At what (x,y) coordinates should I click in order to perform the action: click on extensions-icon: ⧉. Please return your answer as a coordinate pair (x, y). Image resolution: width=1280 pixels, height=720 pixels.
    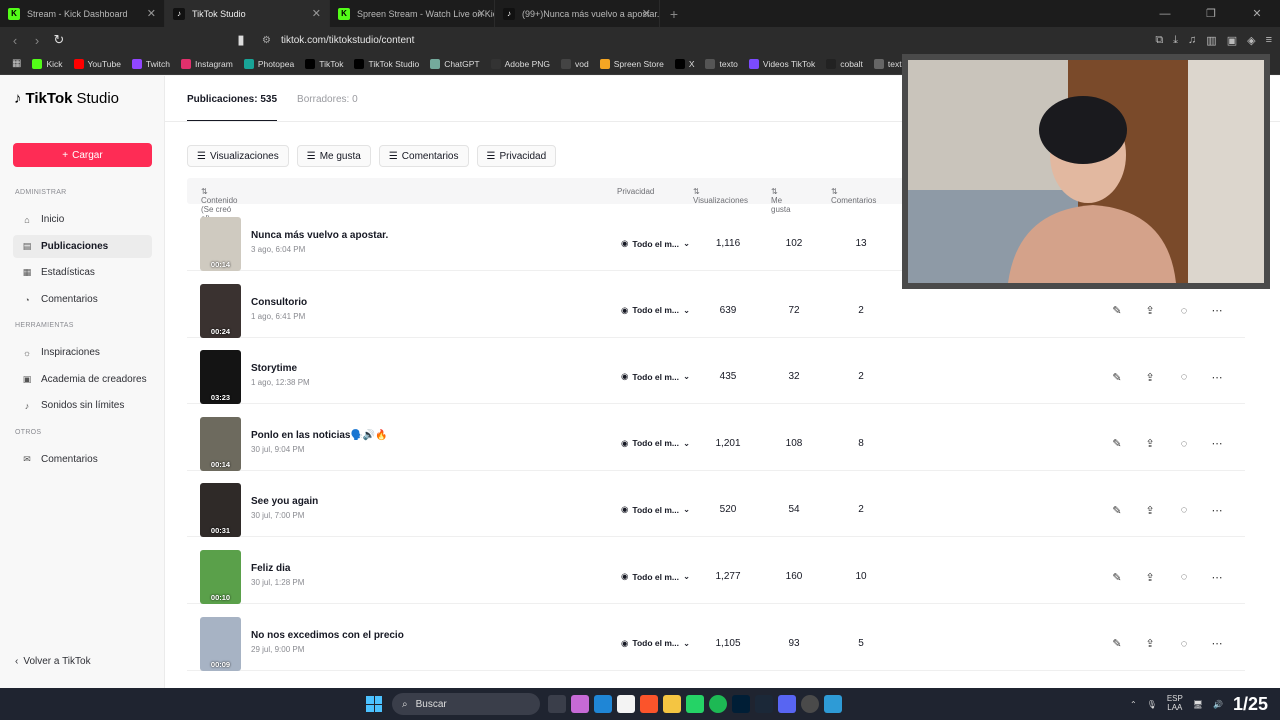
    Looking at the image, I should click on (1159, 40).